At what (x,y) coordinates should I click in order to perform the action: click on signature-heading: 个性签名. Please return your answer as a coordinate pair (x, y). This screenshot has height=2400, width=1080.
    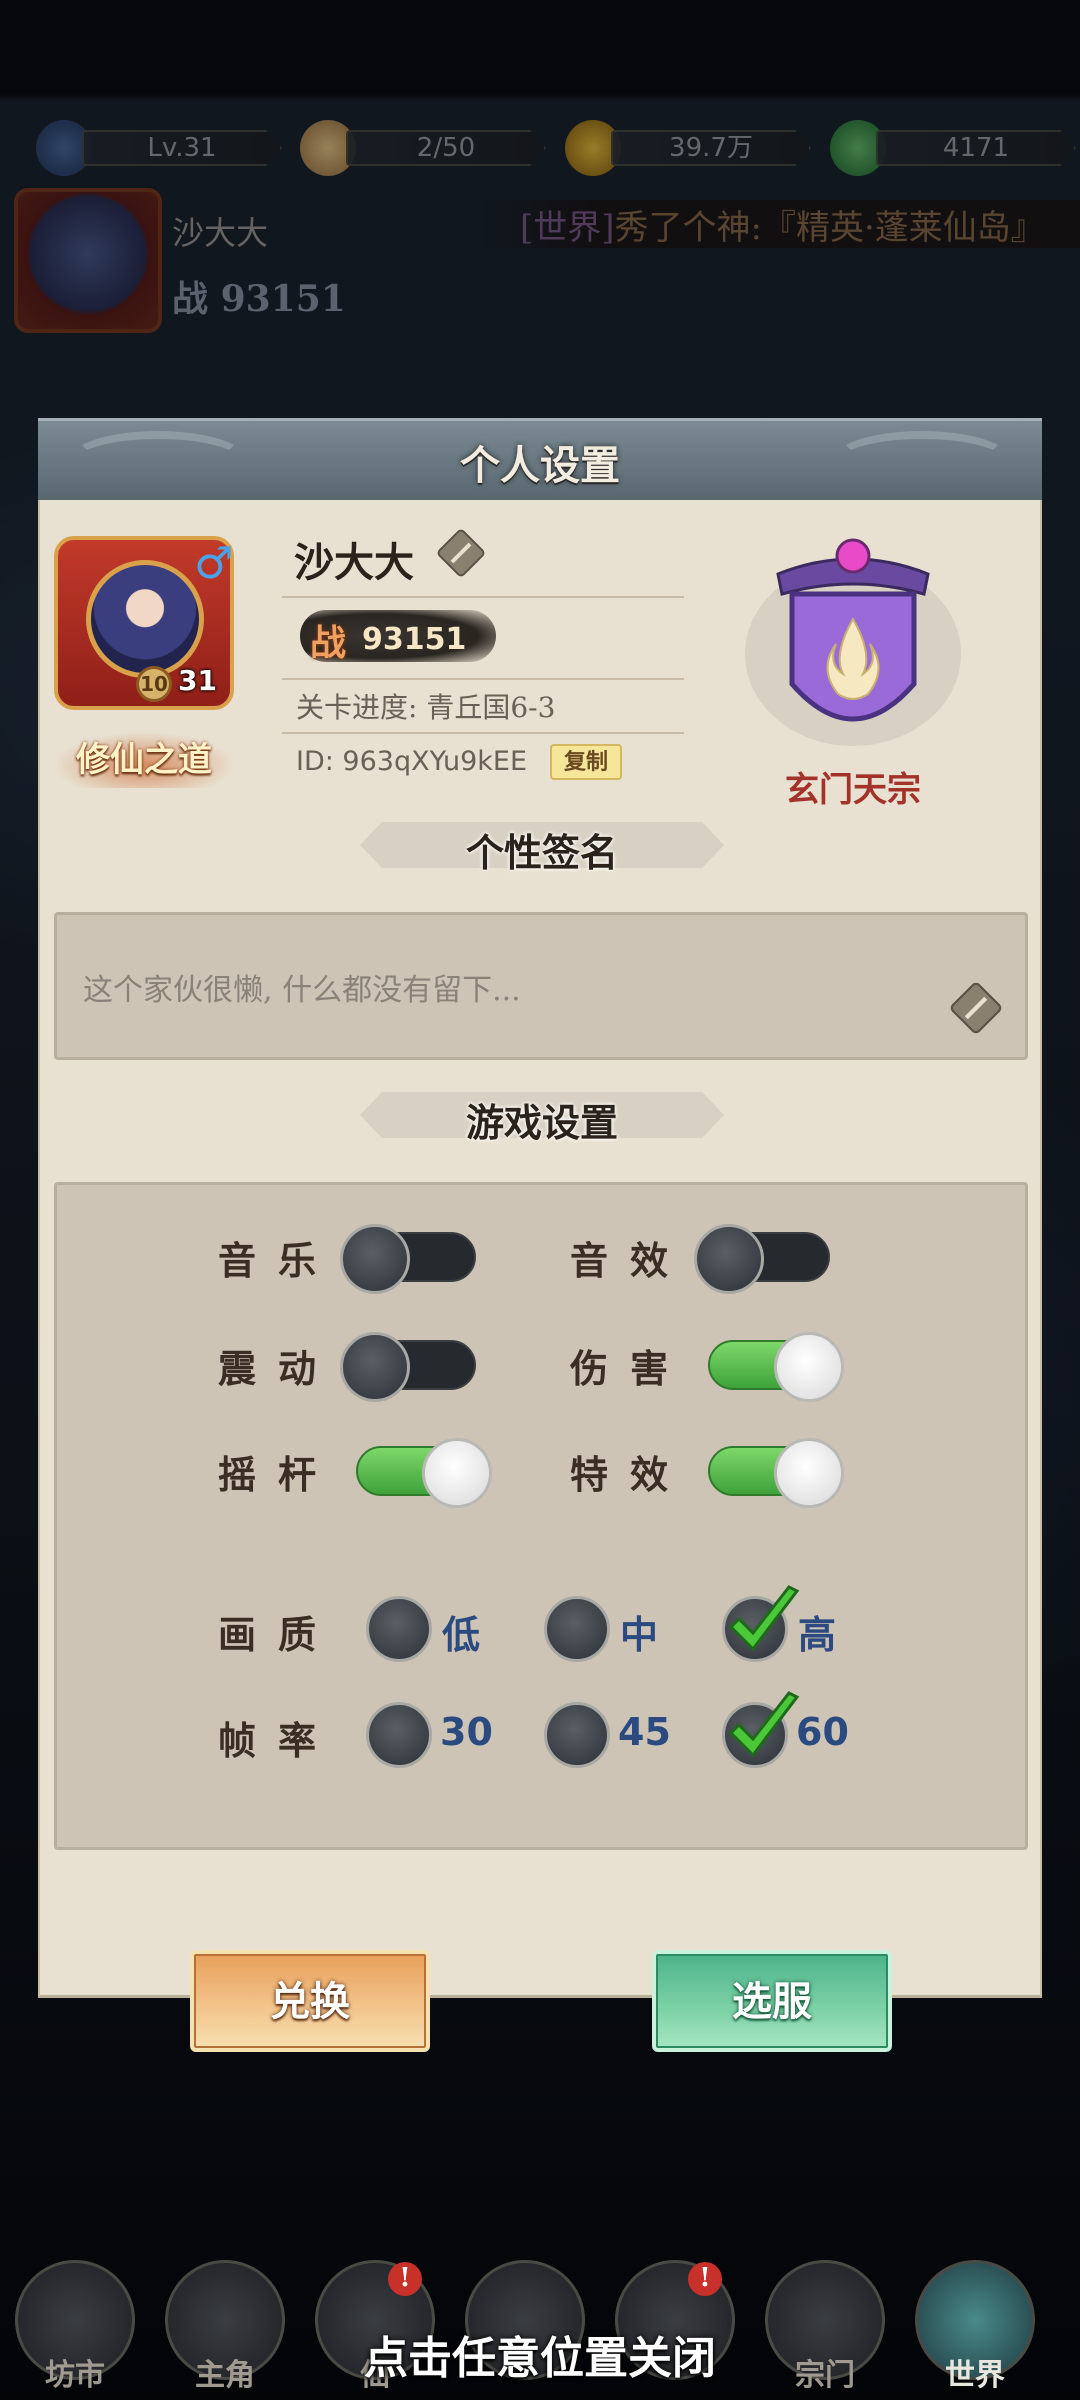
    Looking at the image, I should click on (541, 852).